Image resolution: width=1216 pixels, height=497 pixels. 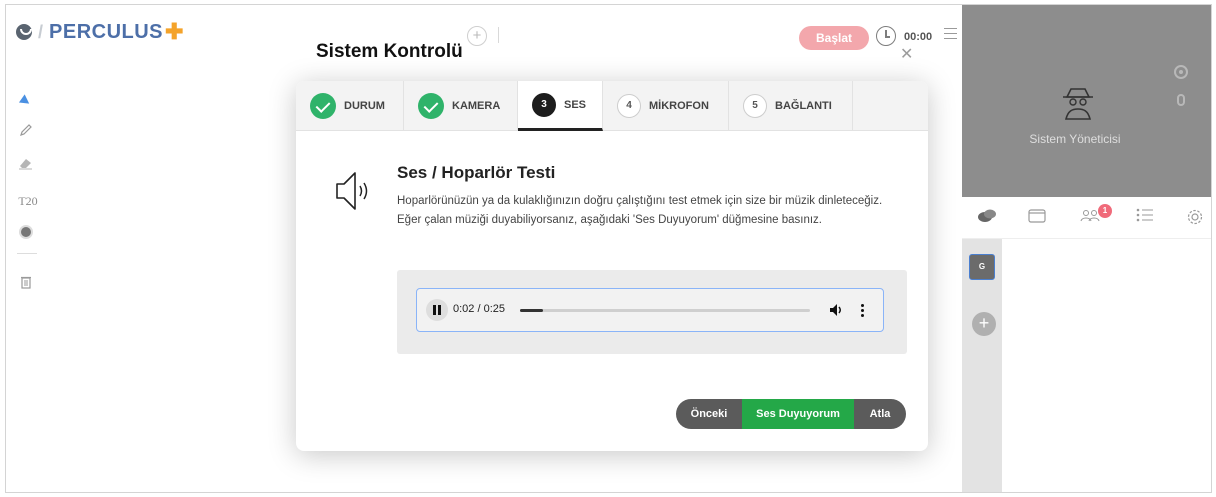 I want to click on settings-tab, so click(x=1195, y=218).